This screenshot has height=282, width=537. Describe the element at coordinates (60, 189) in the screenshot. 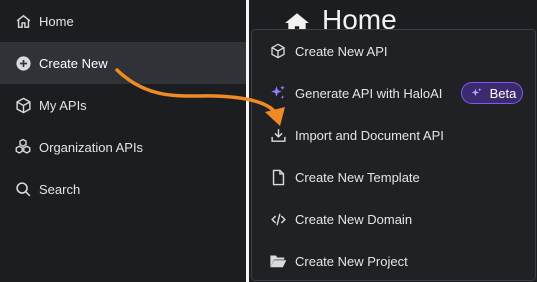

I see `sidebar-item-label: Search` at that location.